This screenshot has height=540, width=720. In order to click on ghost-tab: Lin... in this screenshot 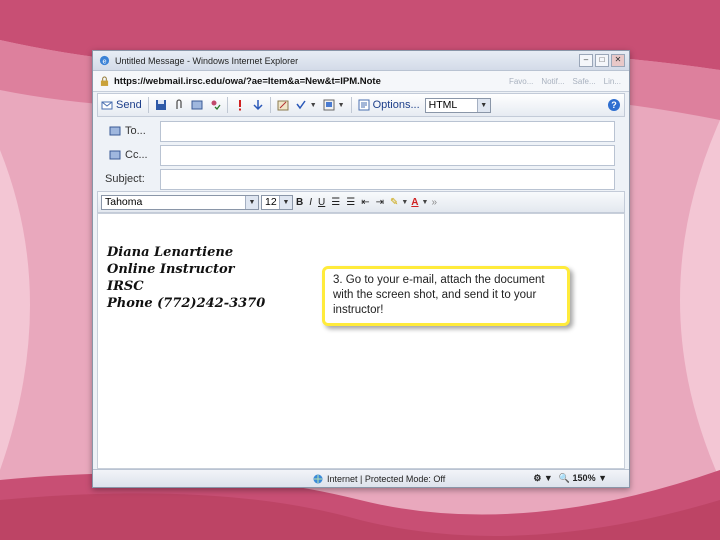, I will do `click(612, 81)`.